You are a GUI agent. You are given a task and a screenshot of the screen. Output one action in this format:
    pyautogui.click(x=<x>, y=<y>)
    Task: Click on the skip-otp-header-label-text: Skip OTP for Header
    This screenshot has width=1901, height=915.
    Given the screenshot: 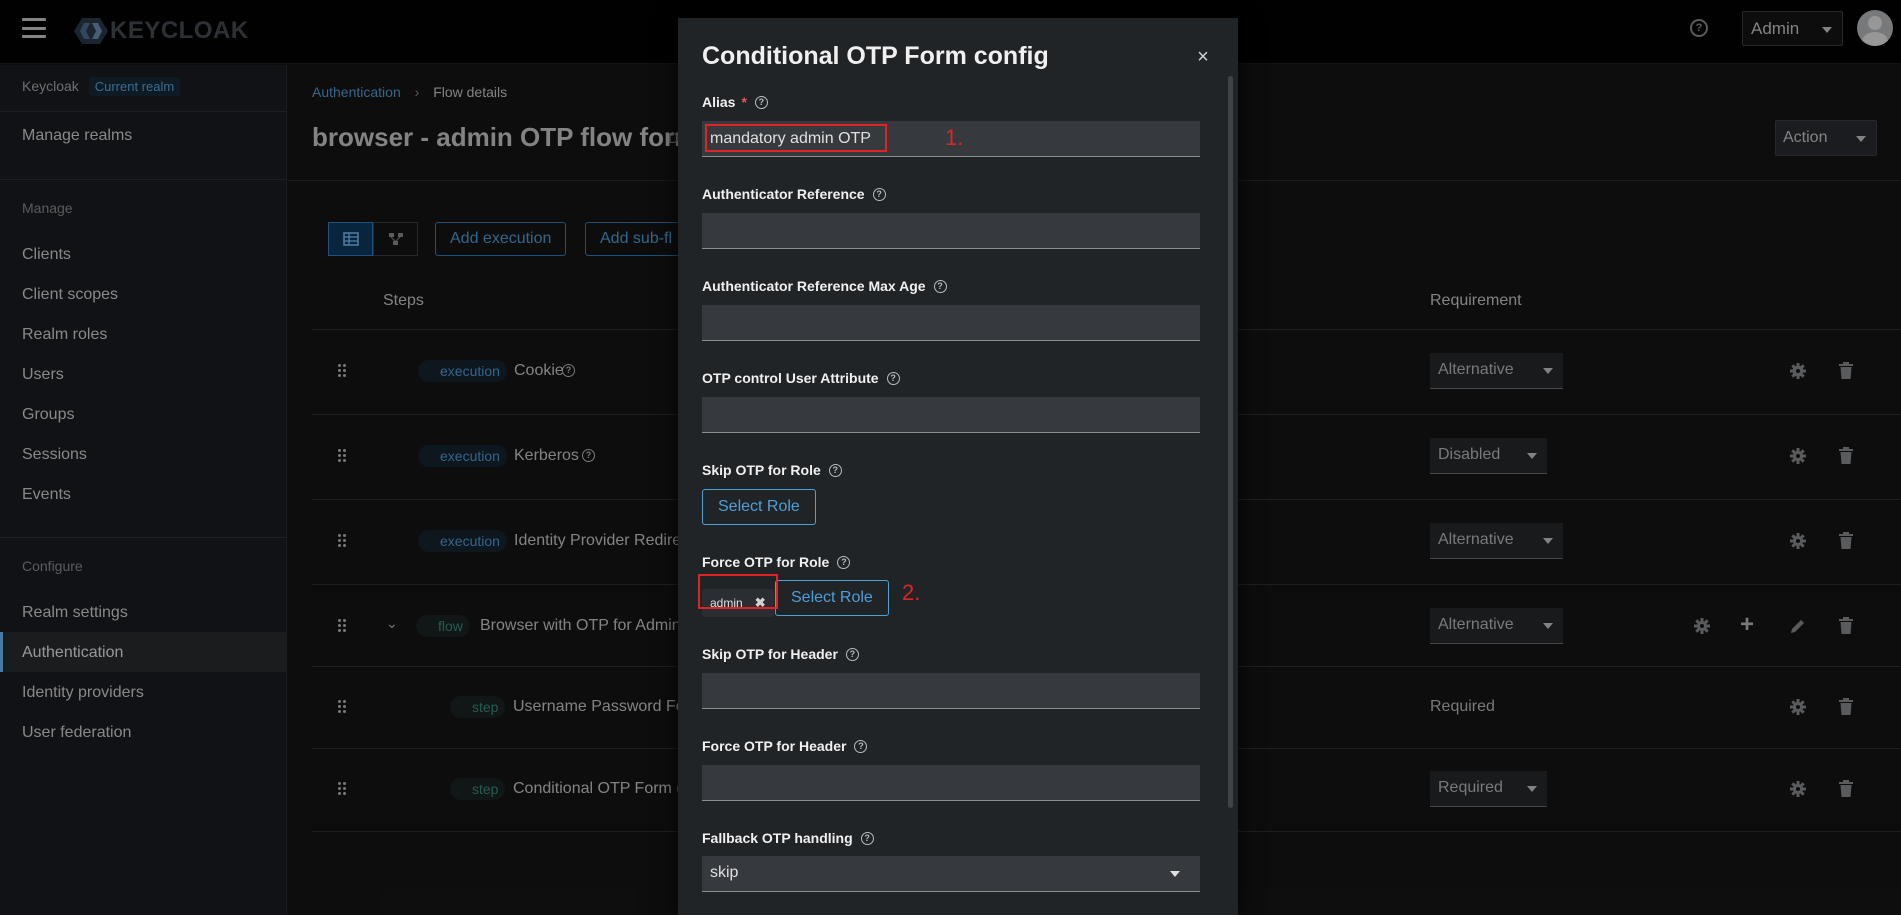 What is the action you would take?
    pyautogui.click(x=770, y=654)
    